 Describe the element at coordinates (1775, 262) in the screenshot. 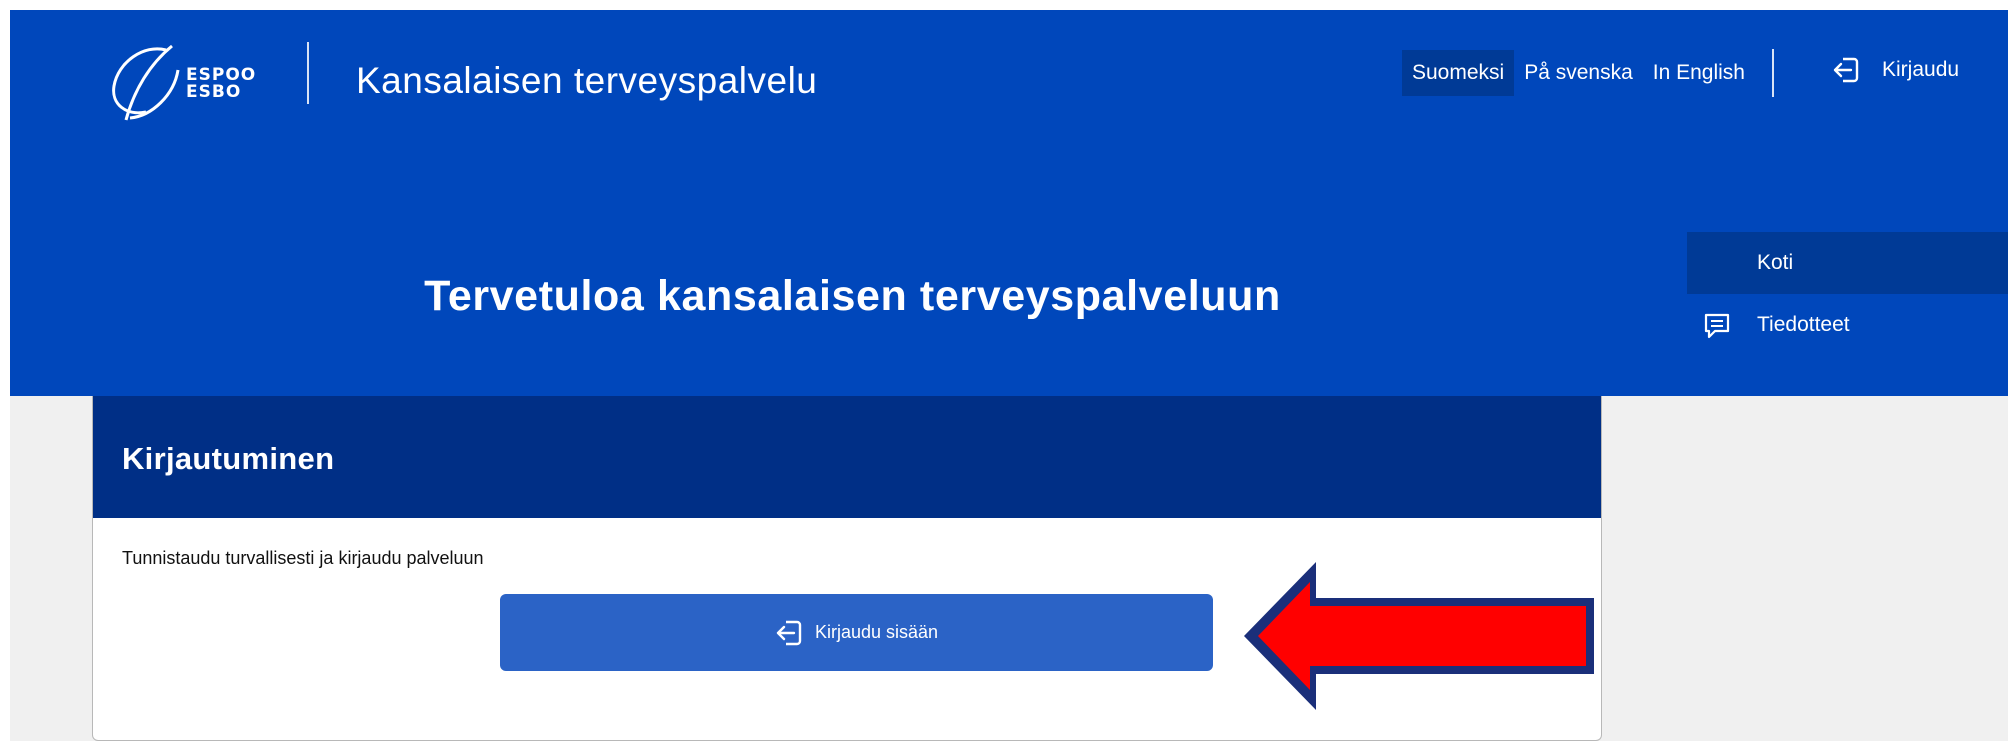

I see `side-nav-label: Koti` at that location.